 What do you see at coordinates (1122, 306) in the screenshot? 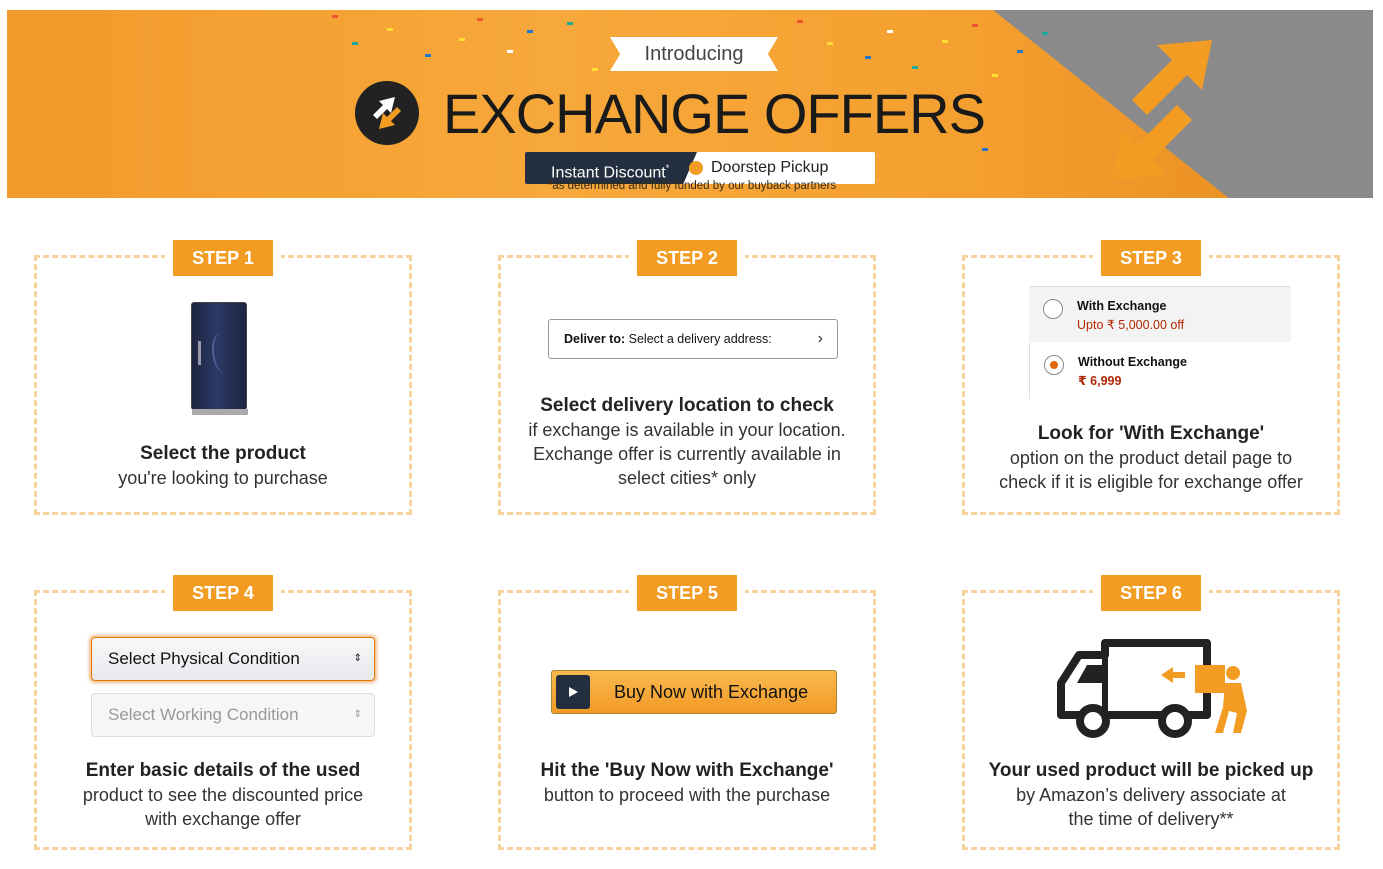
I see `option-title: With Exchange` at bounding box center [1122, 306].